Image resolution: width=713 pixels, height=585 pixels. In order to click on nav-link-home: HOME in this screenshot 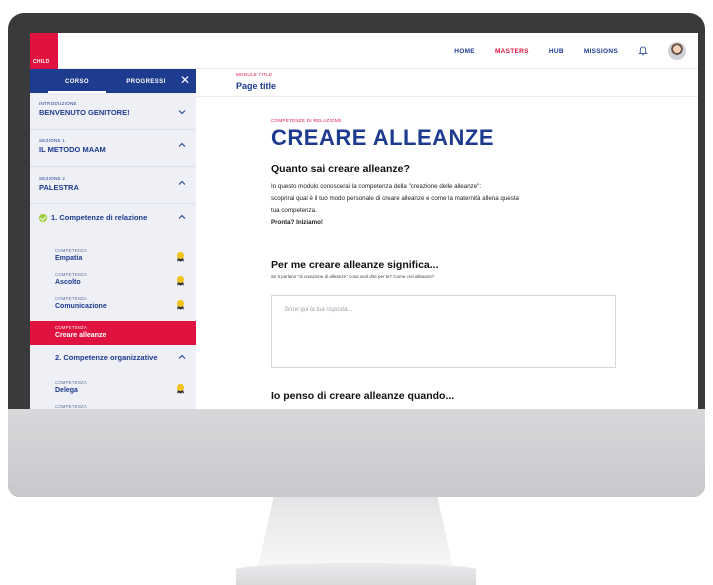, I will do `click(464, 51)`.